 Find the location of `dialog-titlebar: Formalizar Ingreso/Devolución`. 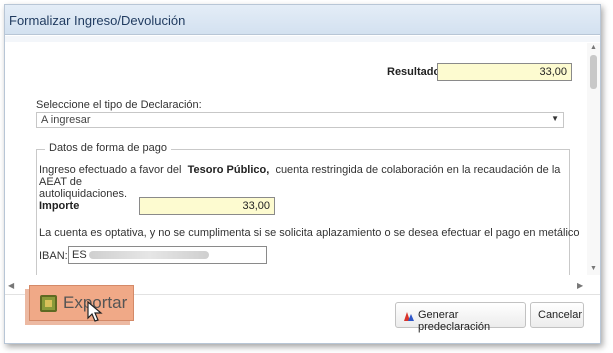

dialog-titlebar: Formalizar Ingreso/Devolución is located at coordinates (302, 20).